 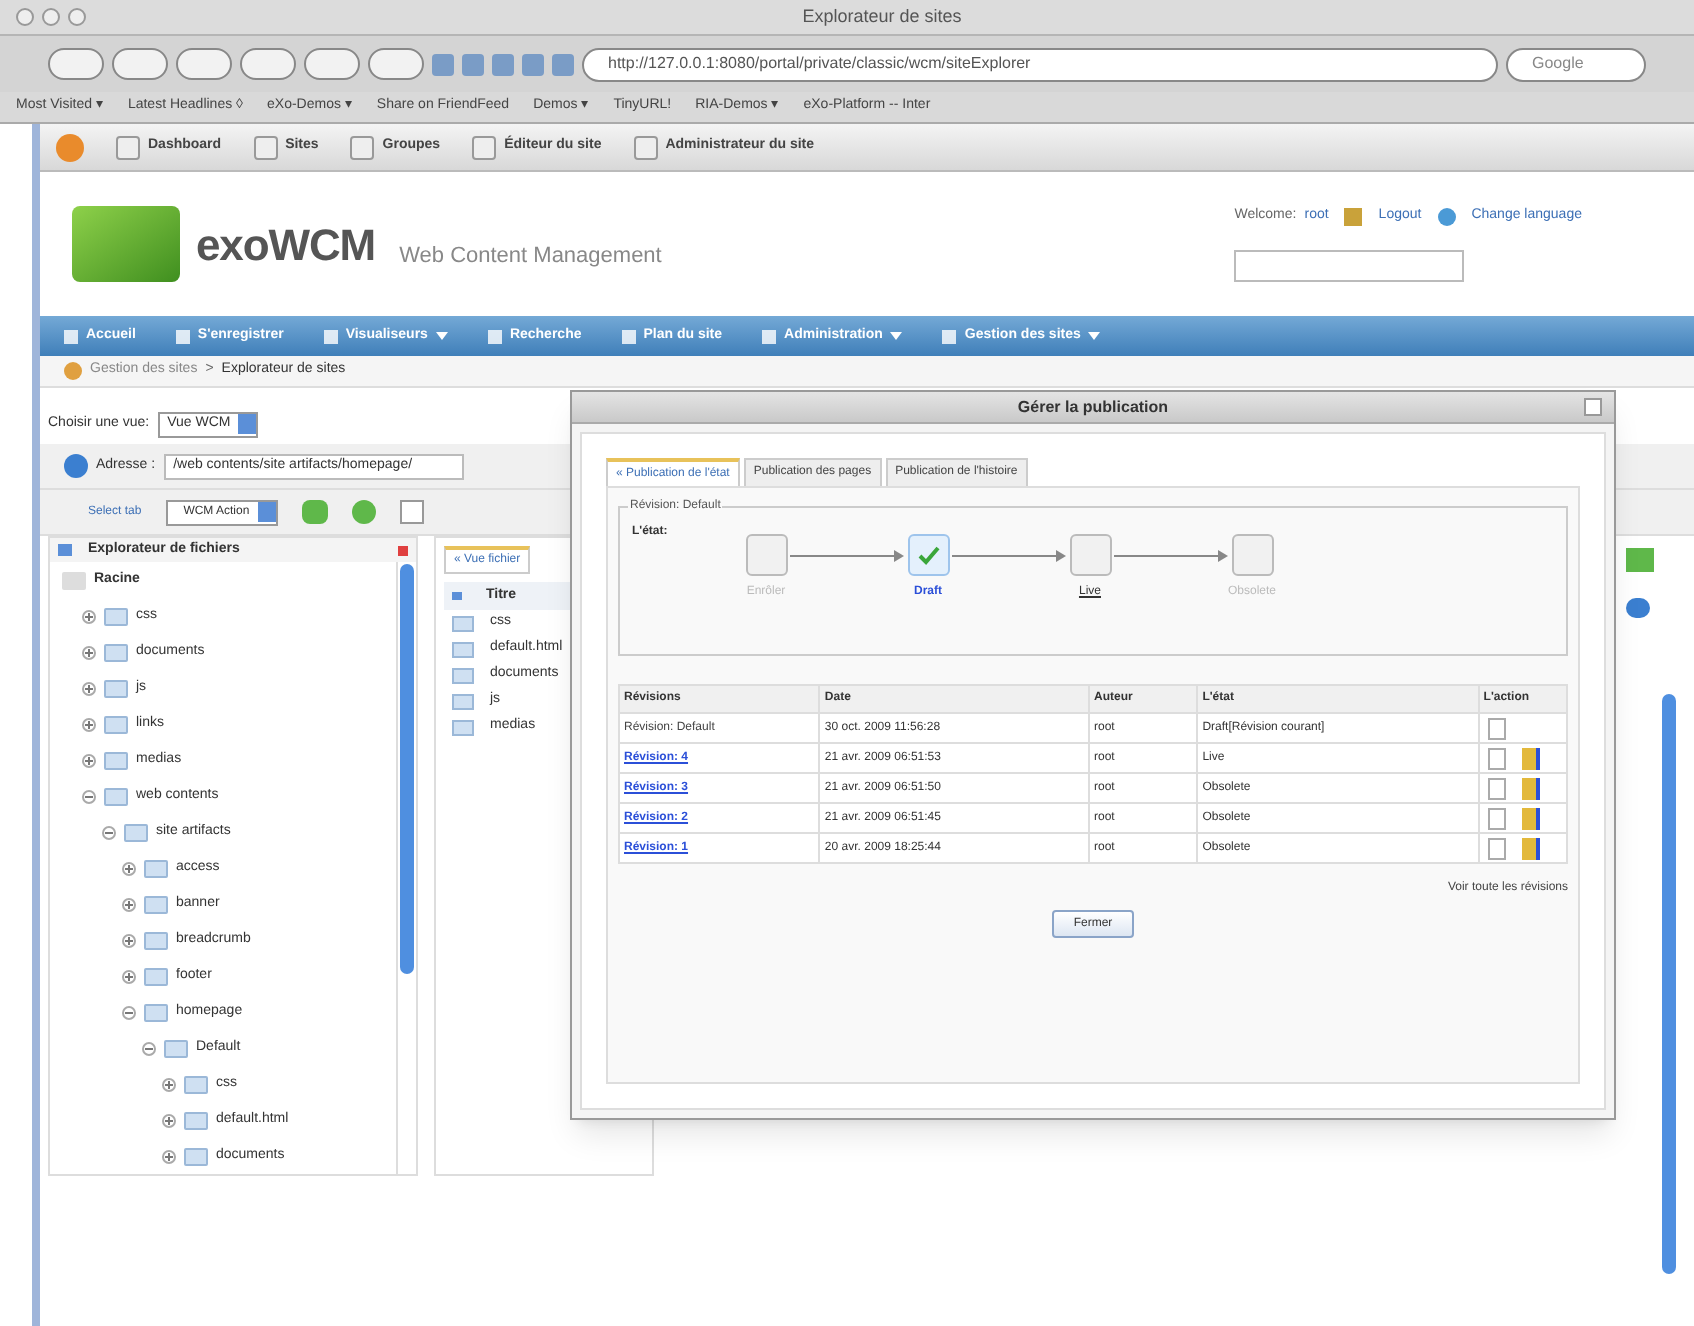 What do you see at coordinates (1576, 64) in the screenshot?
I see `search-field: Google` at bounding box center [1576, 64].